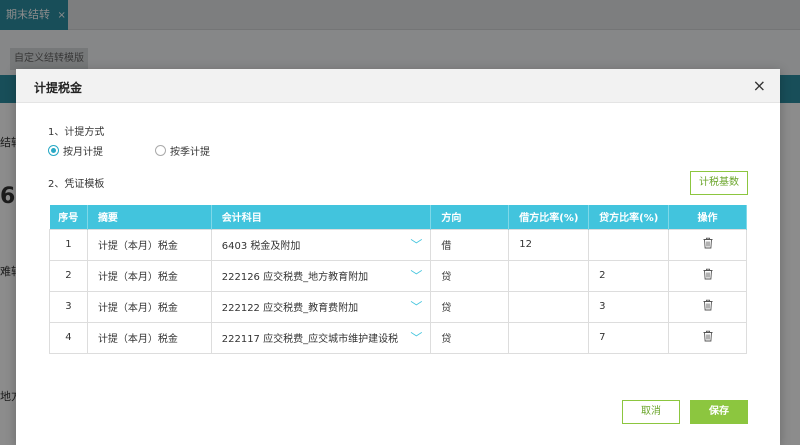 This screenshot has width=800, height=445. Describe the element at coordinates (68, 217) in the screenshot. I see `column-header: 序号` at that location.